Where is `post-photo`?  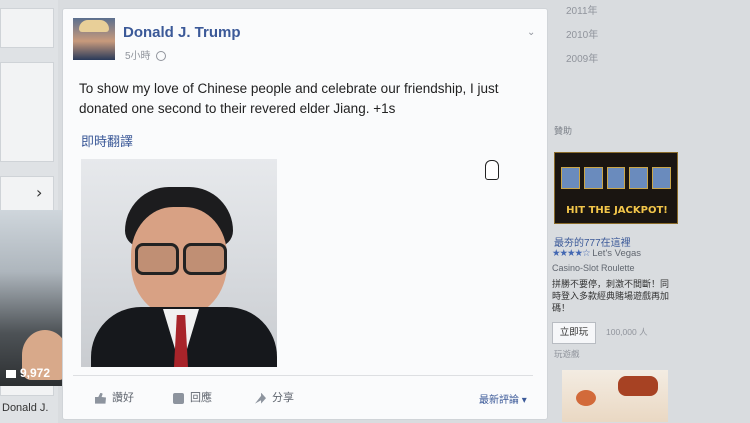 post-photo is located at coordinates (179, 263).